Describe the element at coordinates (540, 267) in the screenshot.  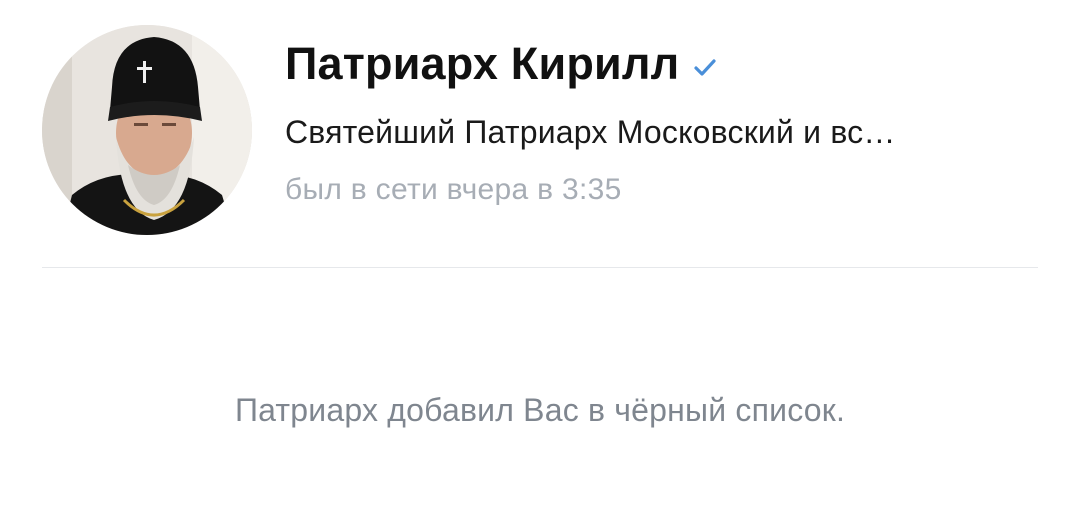
I see `divider` at that location.